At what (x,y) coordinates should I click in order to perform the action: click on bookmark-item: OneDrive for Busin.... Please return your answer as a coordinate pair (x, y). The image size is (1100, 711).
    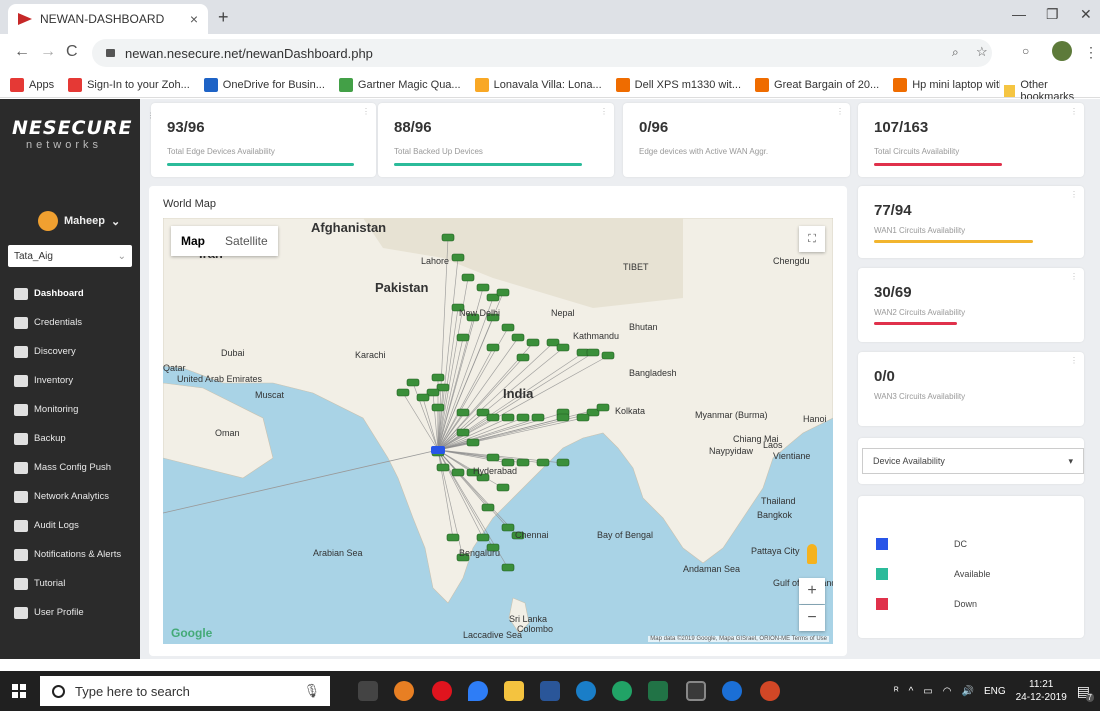
    Looking at the image, I should click on (264, 84).